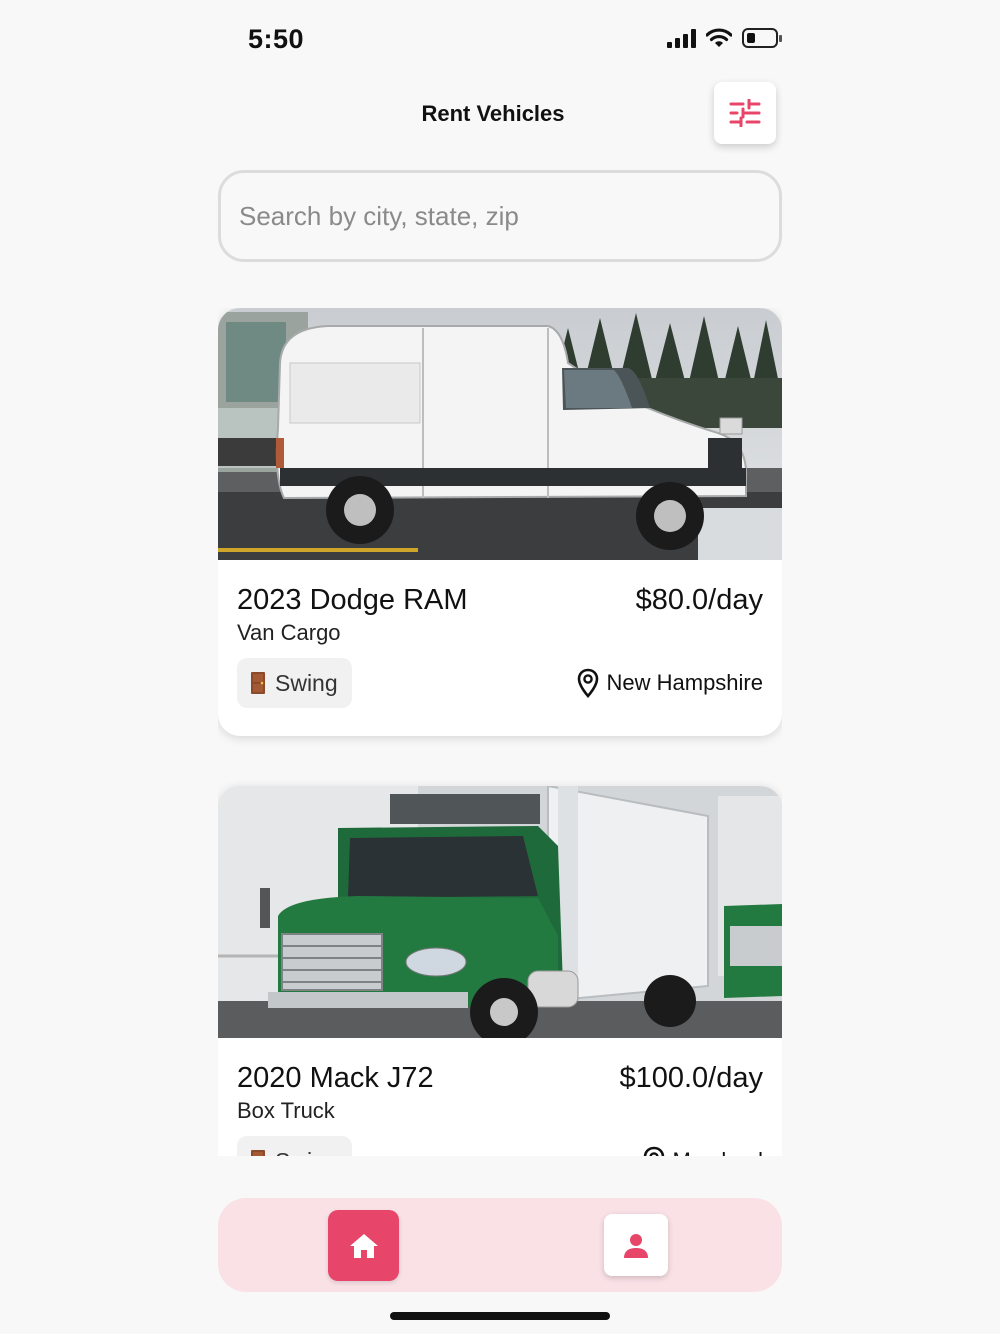  I want to click on sliders-icon, so click(745, 113).